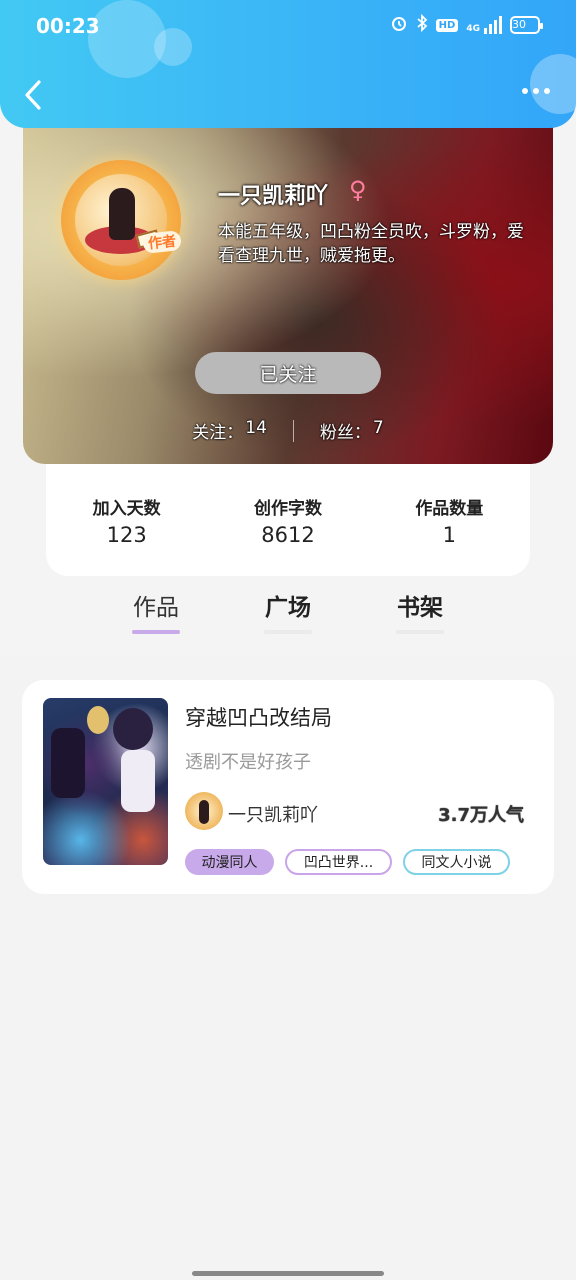 The image size is (576, 1280). I want to click on bio-text: 本能五年级，凹凸粉全员吹，斗罗粉，爱看查理九世，贼爱拖更。, so click(371, 244).